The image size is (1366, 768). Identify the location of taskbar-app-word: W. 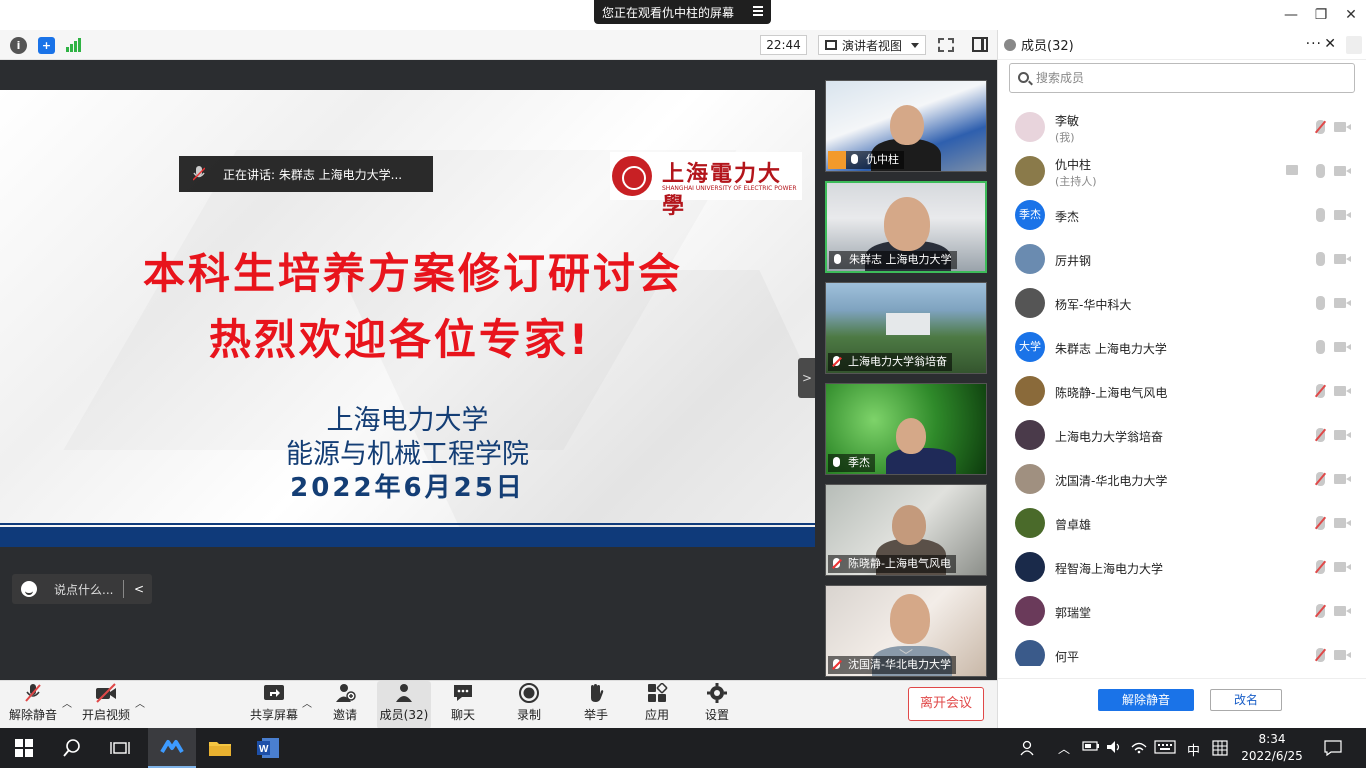
(268, 748).